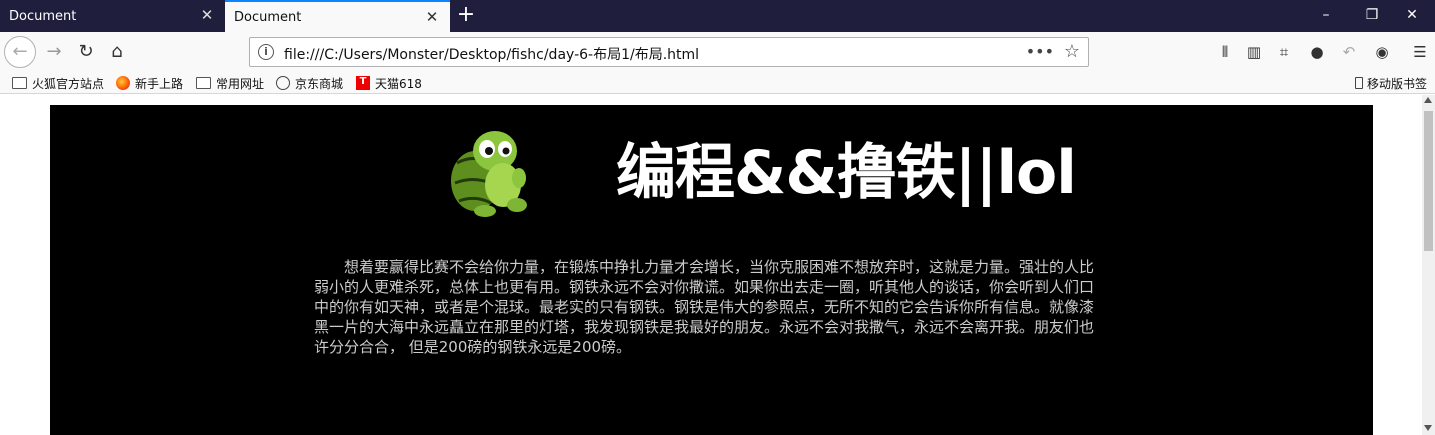  Describe the element at coordinates (20, 52) in the screenshot. I see `back-icon: ←` at that location.